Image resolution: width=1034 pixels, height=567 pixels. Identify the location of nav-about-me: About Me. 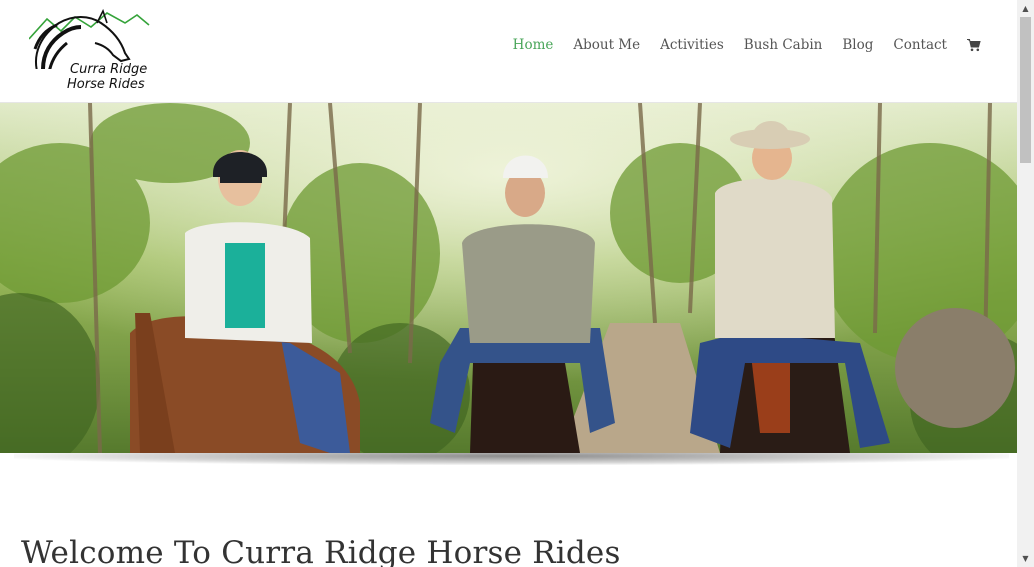
(606, 45).